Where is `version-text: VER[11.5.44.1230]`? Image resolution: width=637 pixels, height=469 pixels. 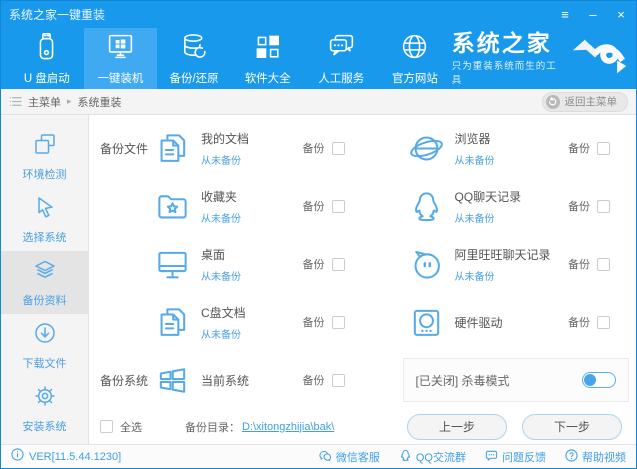 version-text: VER[11.5.44.1230] is located at coordinates (75, 456).